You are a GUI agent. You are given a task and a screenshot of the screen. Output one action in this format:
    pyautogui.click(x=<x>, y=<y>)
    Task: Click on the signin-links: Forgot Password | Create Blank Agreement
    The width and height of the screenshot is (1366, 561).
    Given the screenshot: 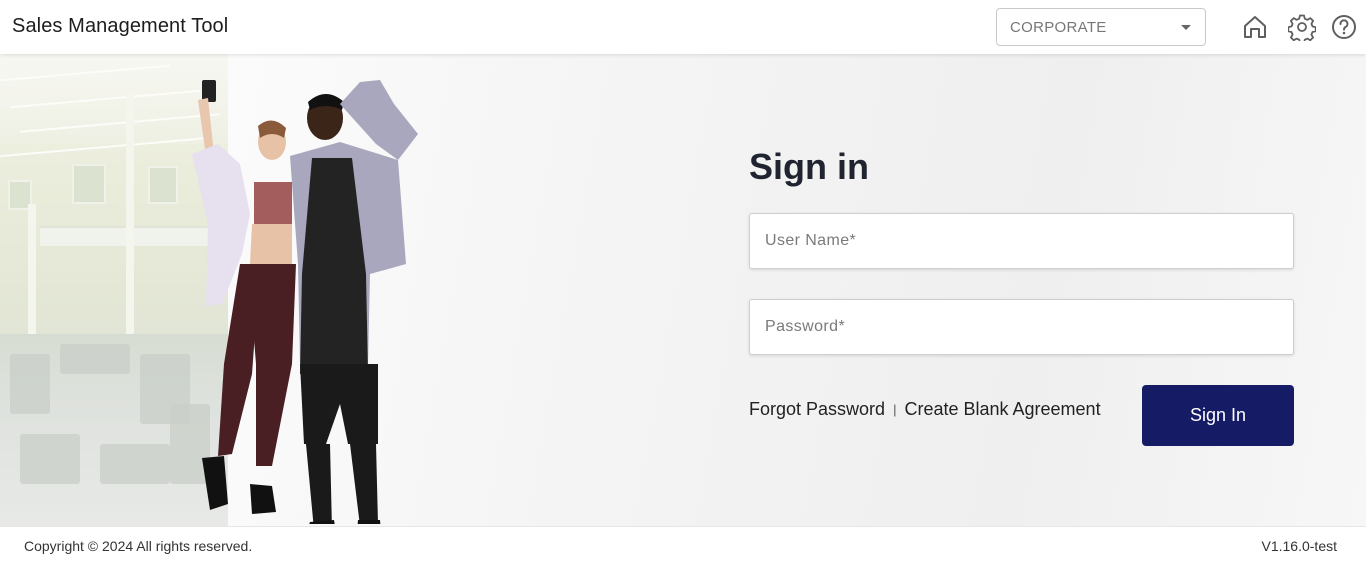 What is the action you would take?
    pyautogui.click(x=925, y=409)
    